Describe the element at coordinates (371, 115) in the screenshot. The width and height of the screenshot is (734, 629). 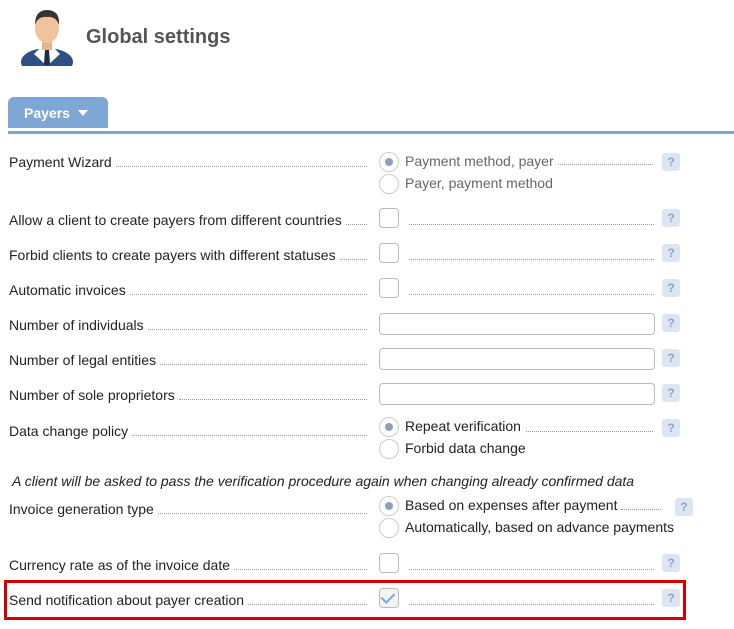
I see `tab-bar: Payers` at that location.